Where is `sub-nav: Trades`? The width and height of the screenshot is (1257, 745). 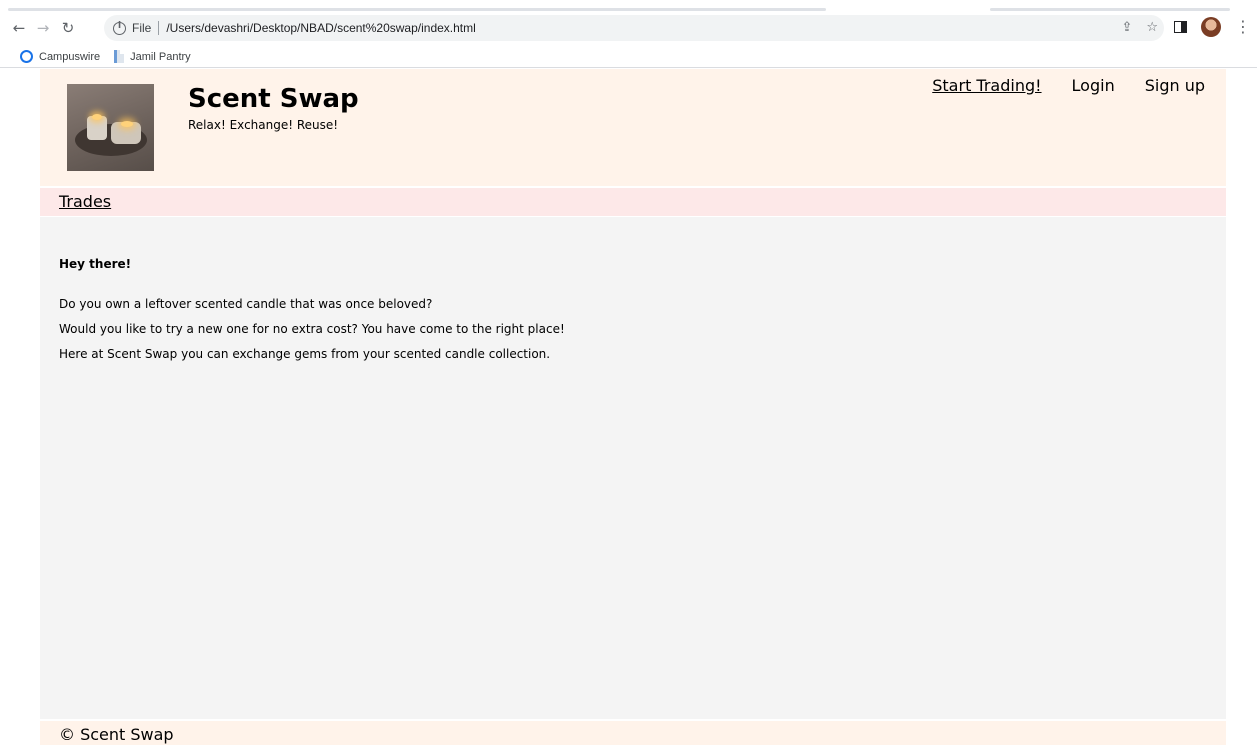
sub-nav: Trades is located at coordinates (633, 202).